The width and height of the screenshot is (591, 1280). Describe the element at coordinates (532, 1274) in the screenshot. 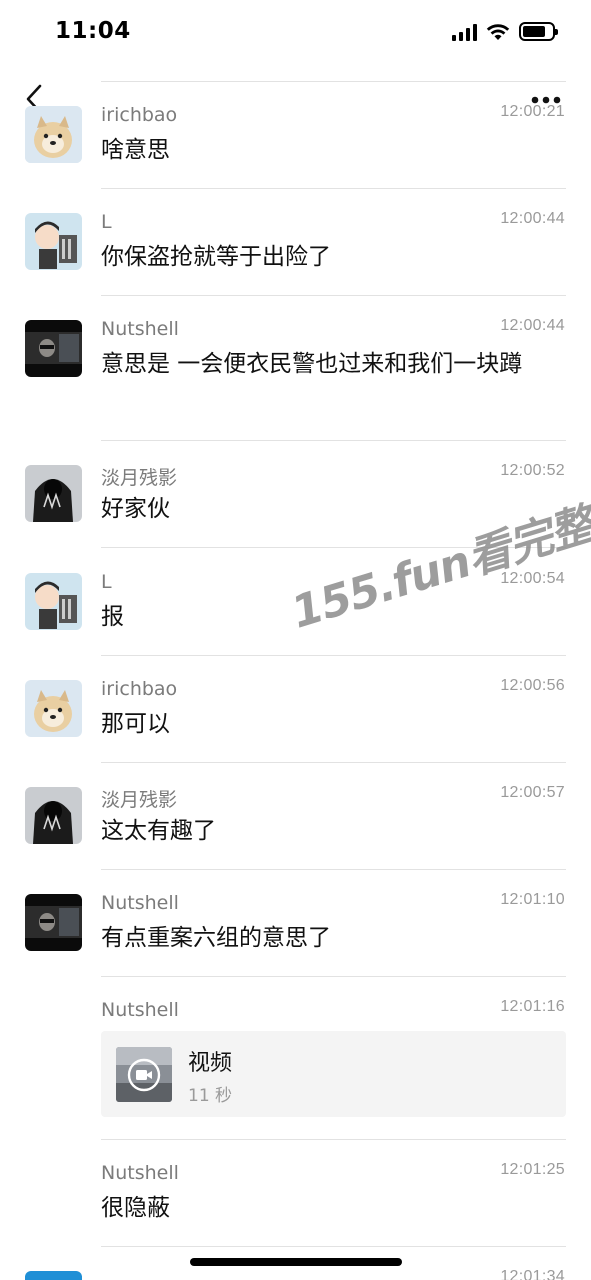

I see `message-time: 12:01:34` at that location.